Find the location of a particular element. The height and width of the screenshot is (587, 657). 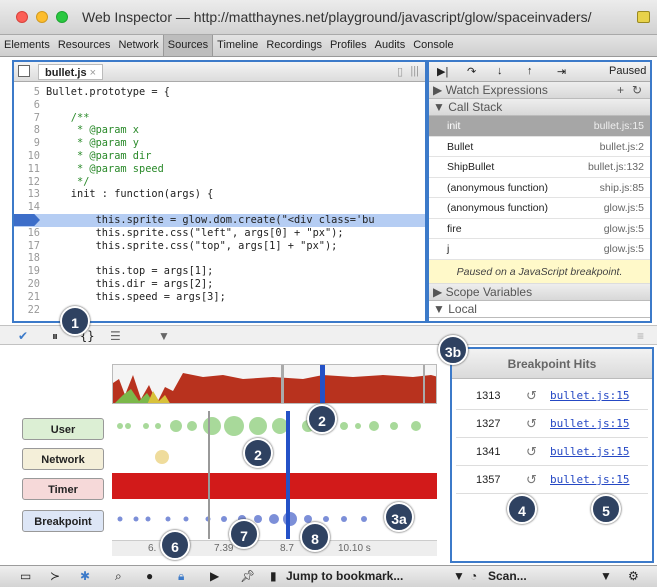

hit-row: 1313 ↺ bullet.js:15 is located at coordinates (552, 396).